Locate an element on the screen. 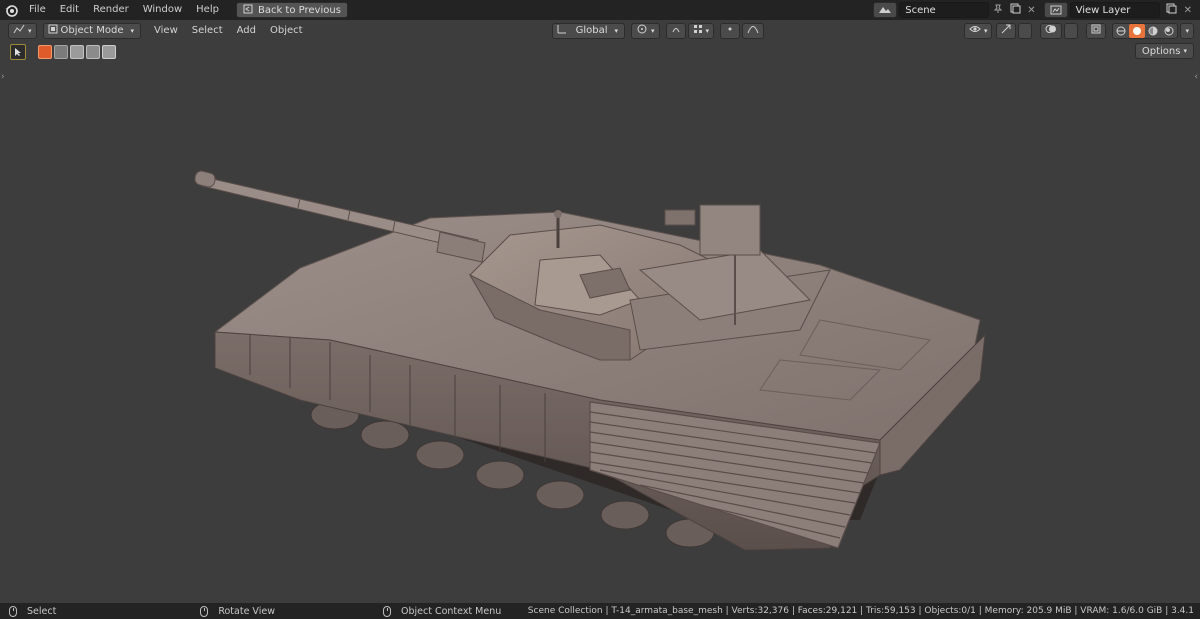 This screenshot has height=619, width=1200. proportional-falloff-dropdown is located at coordinates (753, 30).